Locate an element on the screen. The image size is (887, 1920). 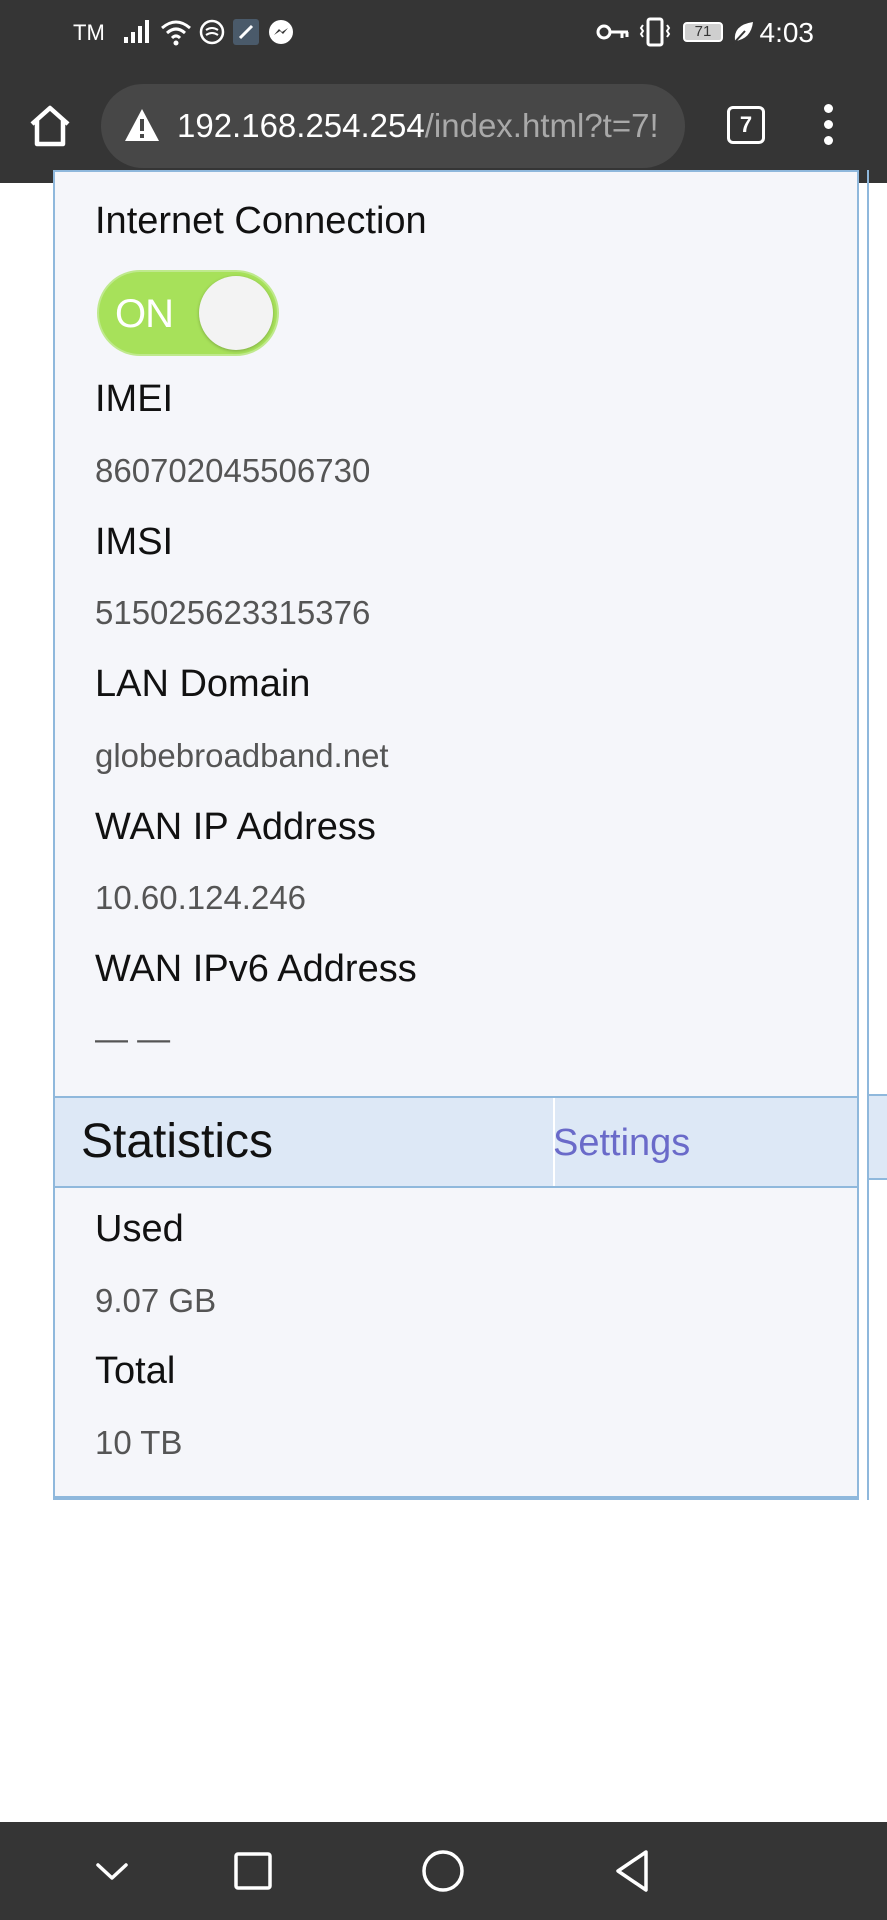
clock: 4:03 is located at coordinates (787, 32).